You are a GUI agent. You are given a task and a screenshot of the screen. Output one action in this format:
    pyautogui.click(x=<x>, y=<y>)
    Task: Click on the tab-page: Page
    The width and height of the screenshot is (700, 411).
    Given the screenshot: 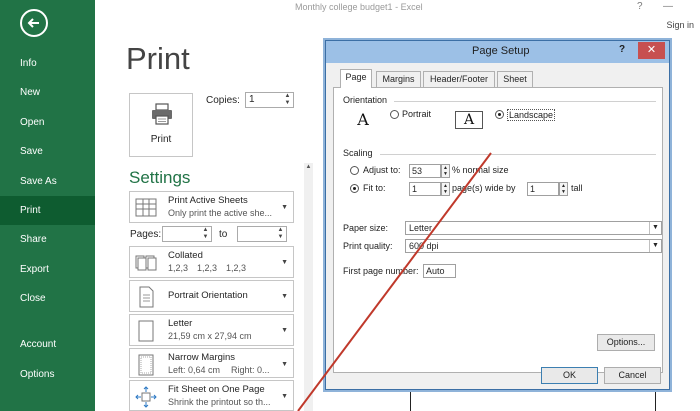 What is the action you would take?
    pyautogui.click(x=356, y=78)
    